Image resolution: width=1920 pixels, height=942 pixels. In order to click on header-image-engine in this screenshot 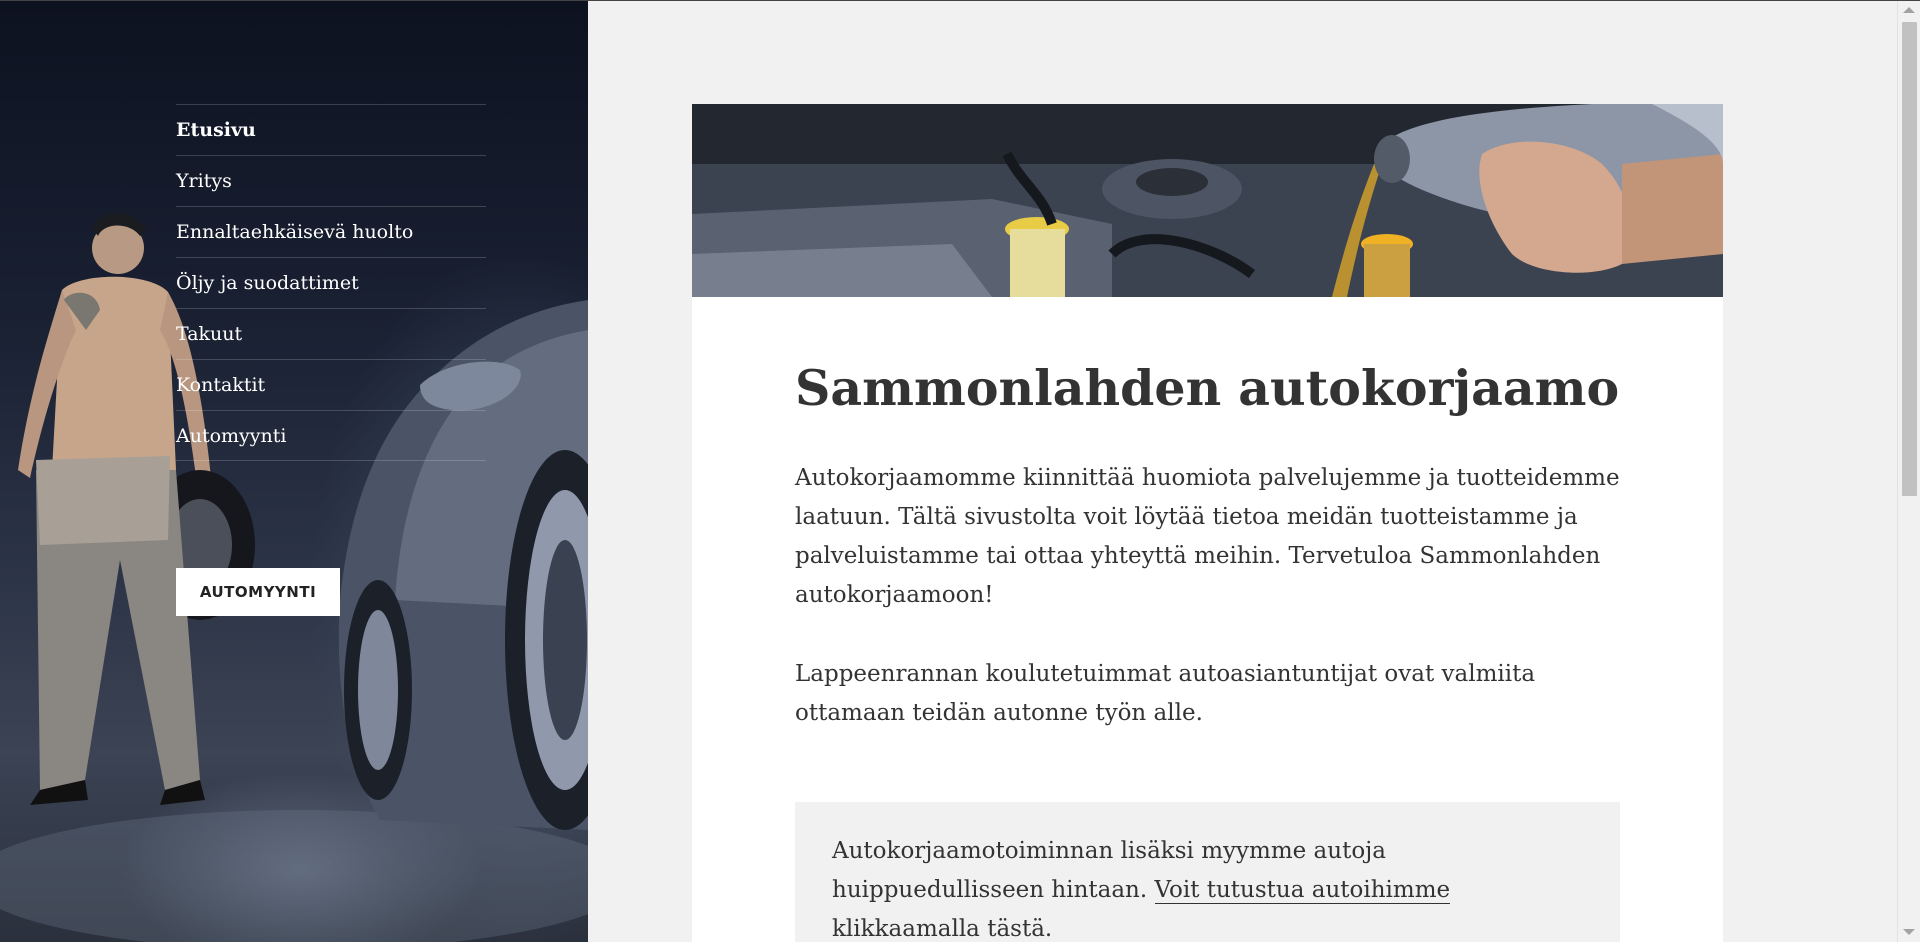, I will do `click(1207, 200)`.